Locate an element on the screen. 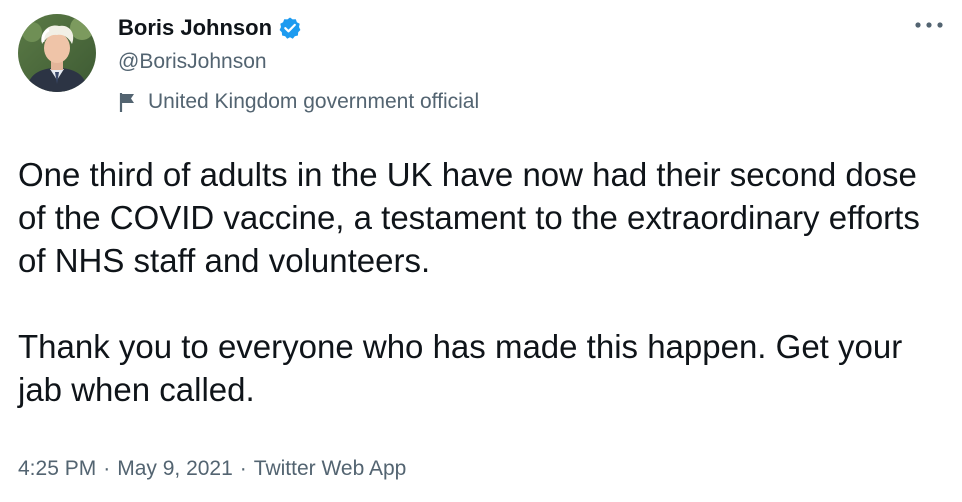 The width and height of the screenshot is (962, 502). more-button is located at coordinates (929, 25).